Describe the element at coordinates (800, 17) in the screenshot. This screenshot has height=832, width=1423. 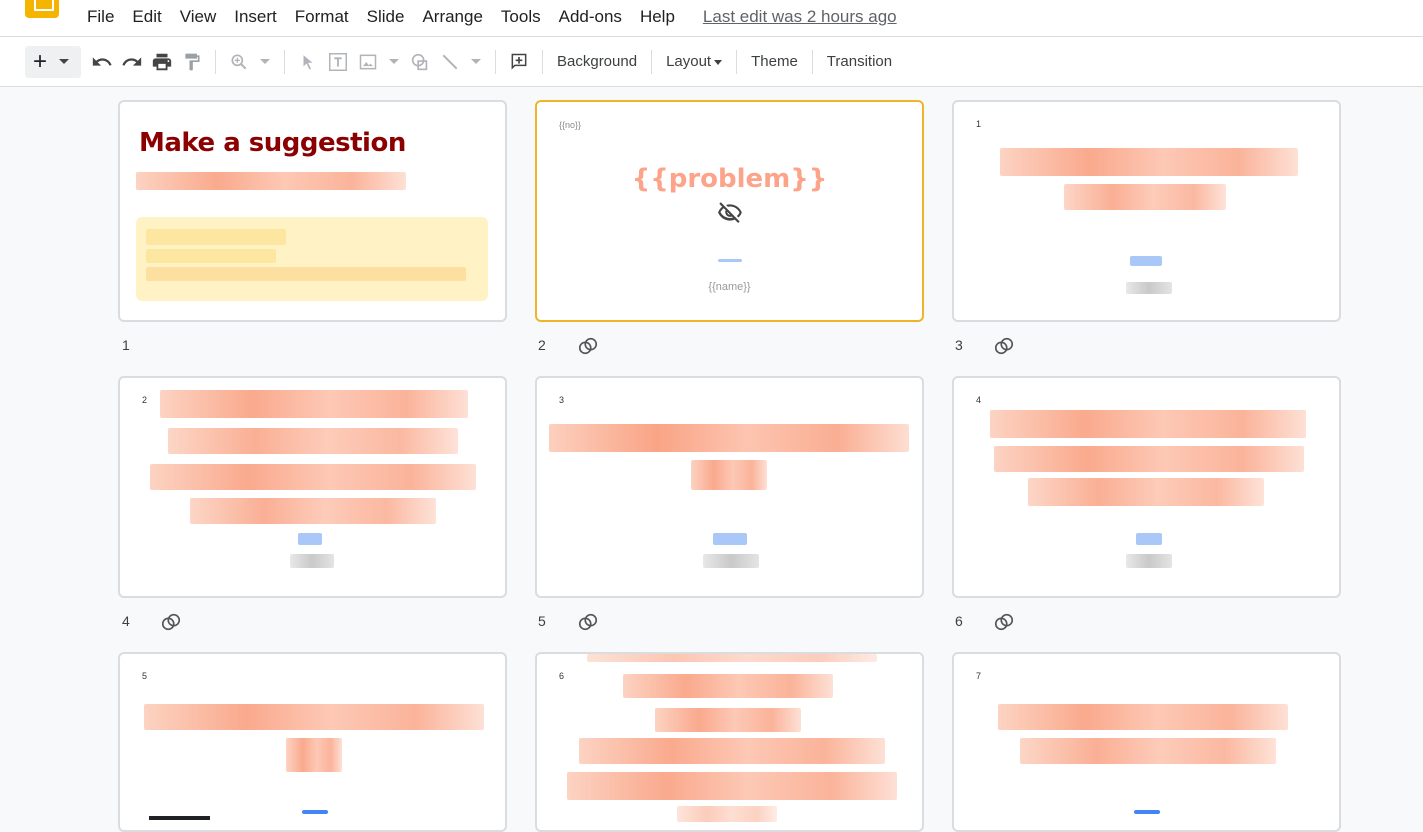
I see `last-edit-link: Last edit was 2 hours ago` at that location.